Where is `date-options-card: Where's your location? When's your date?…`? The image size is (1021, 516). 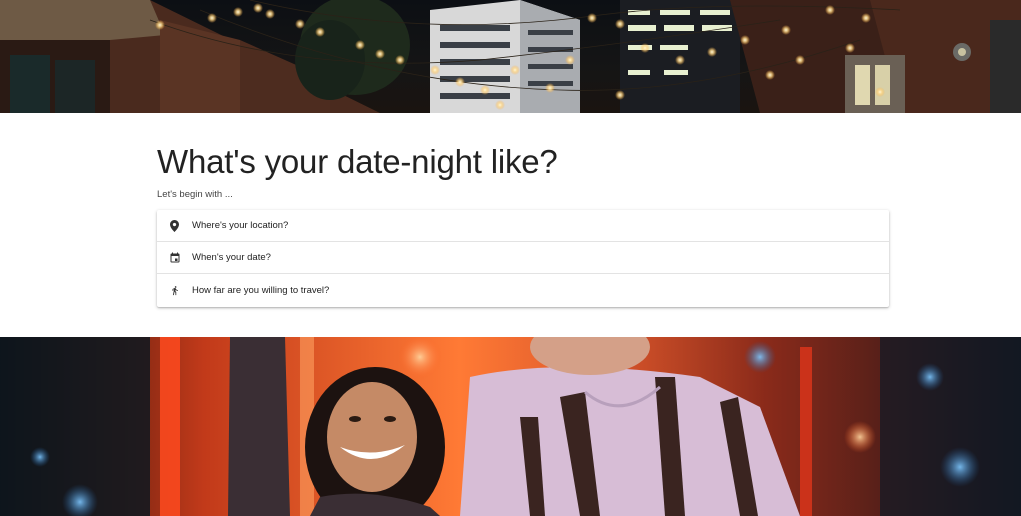
date-options-card: Where's your location? When's your date?… is located at coordinates (523, 258).